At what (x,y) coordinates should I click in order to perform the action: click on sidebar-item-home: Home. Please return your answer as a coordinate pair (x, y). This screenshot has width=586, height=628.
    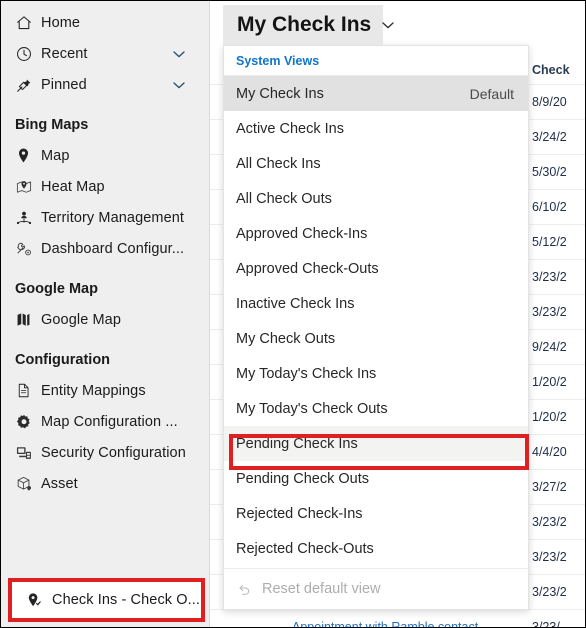
    Looking at the image, I should click on (105, 22).